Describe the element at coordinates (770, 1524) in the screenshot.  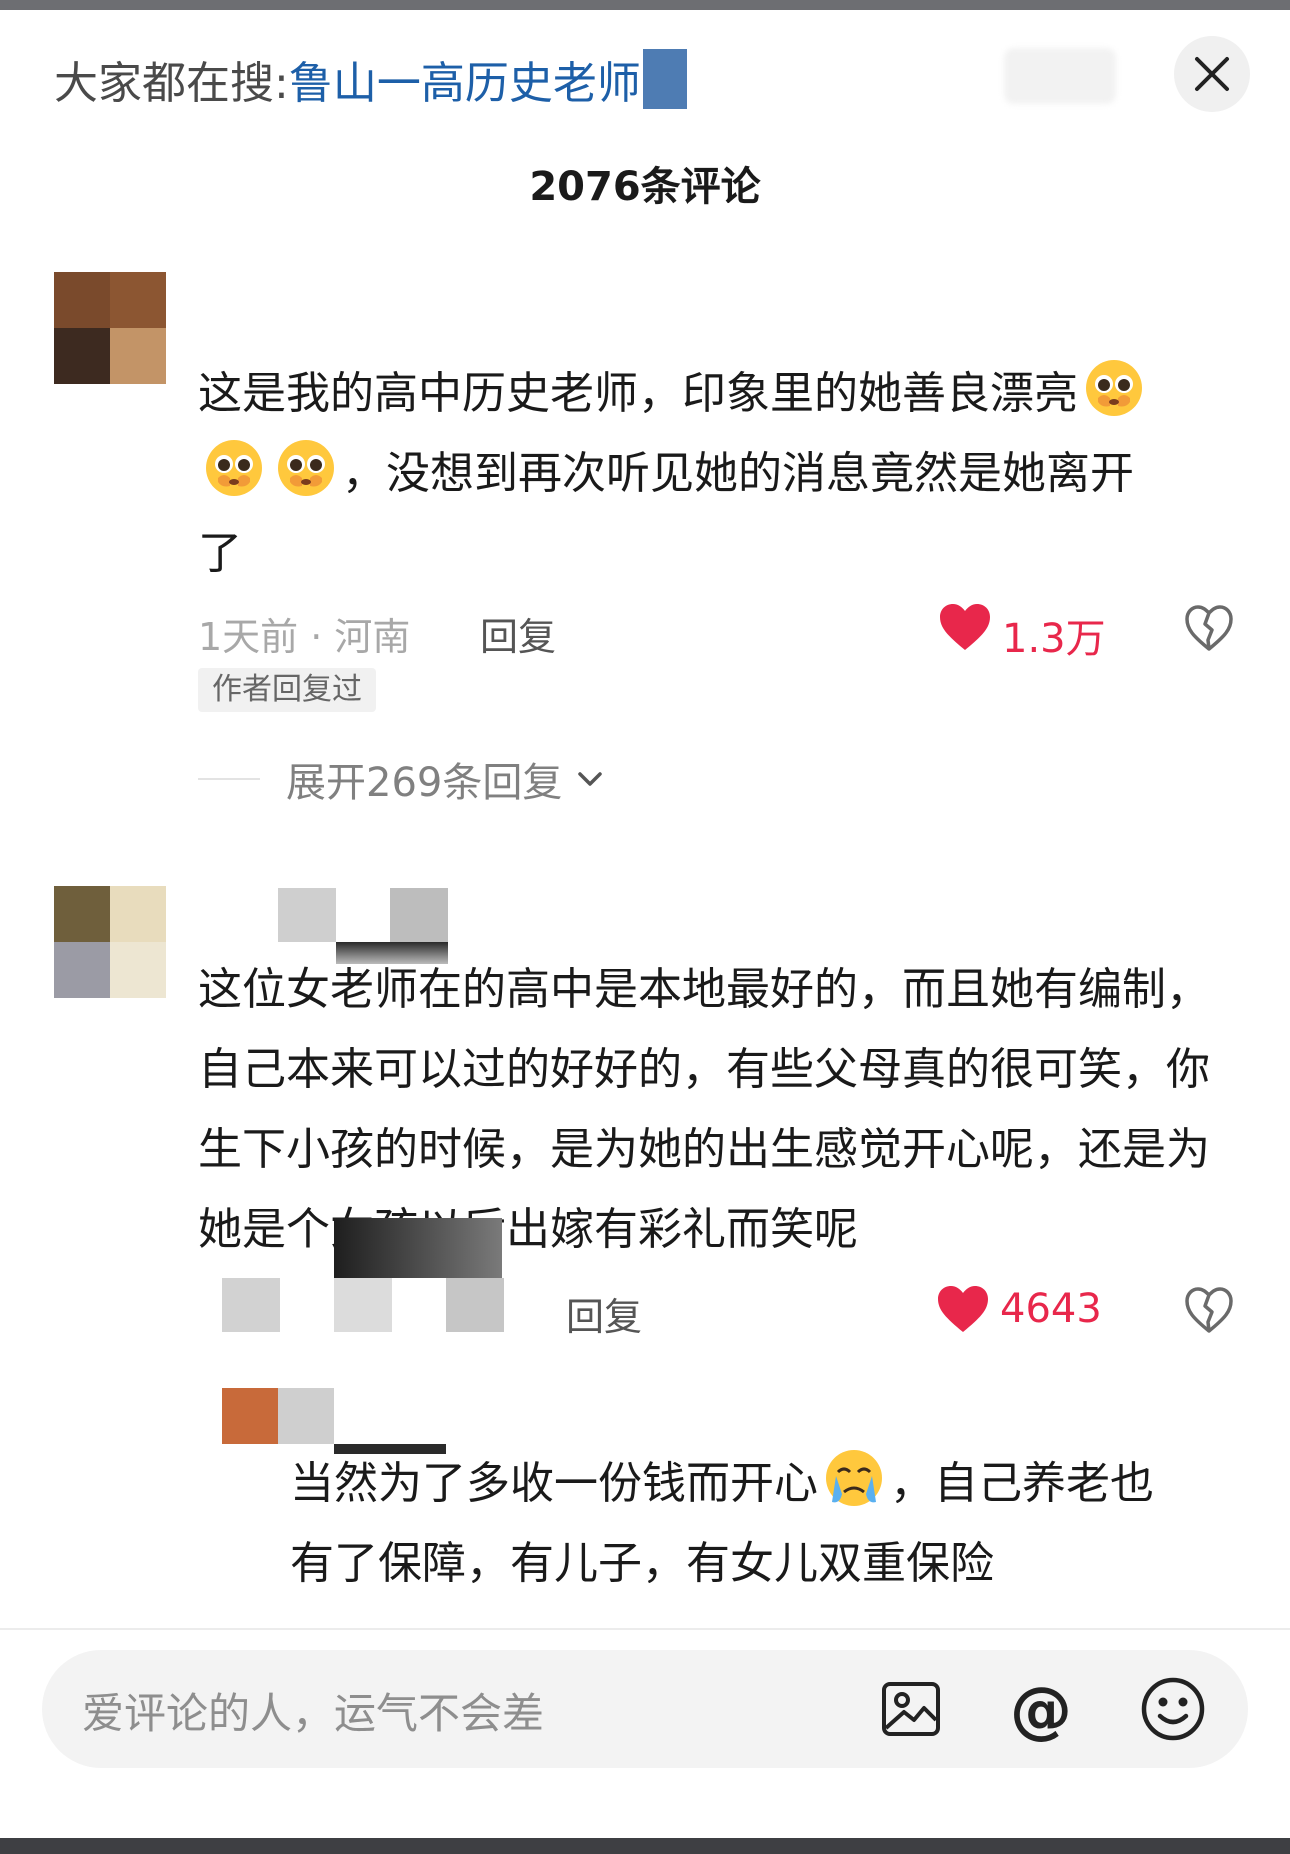
I see `sub-reply-body: 当然为了多收一份钱而开心 ，自己养老也 有了保障，有儿子，有女儿双重保险` at that location.